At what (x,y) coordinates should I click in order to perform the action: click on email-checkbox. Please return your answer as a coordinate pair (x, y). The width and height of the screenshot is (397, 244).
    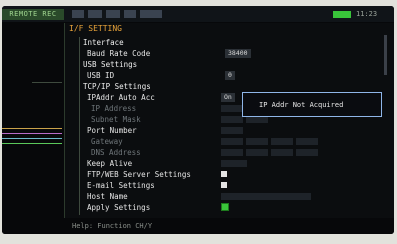
    Looking at the image, I should click on (224, 185).